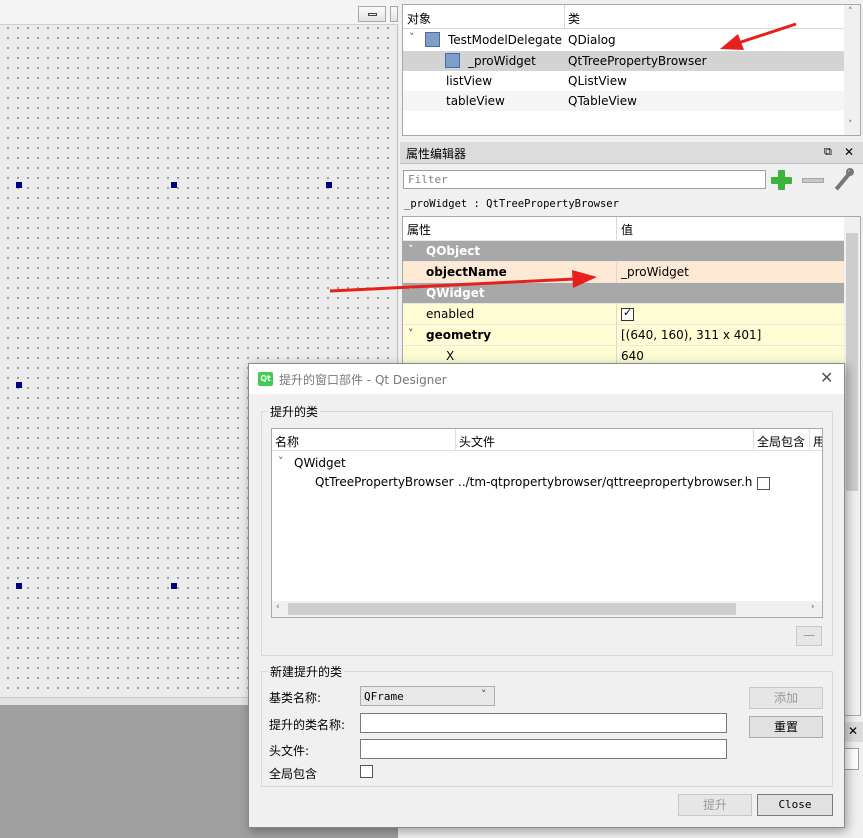  I want to click on column-property: 属性, so click(419, 229).